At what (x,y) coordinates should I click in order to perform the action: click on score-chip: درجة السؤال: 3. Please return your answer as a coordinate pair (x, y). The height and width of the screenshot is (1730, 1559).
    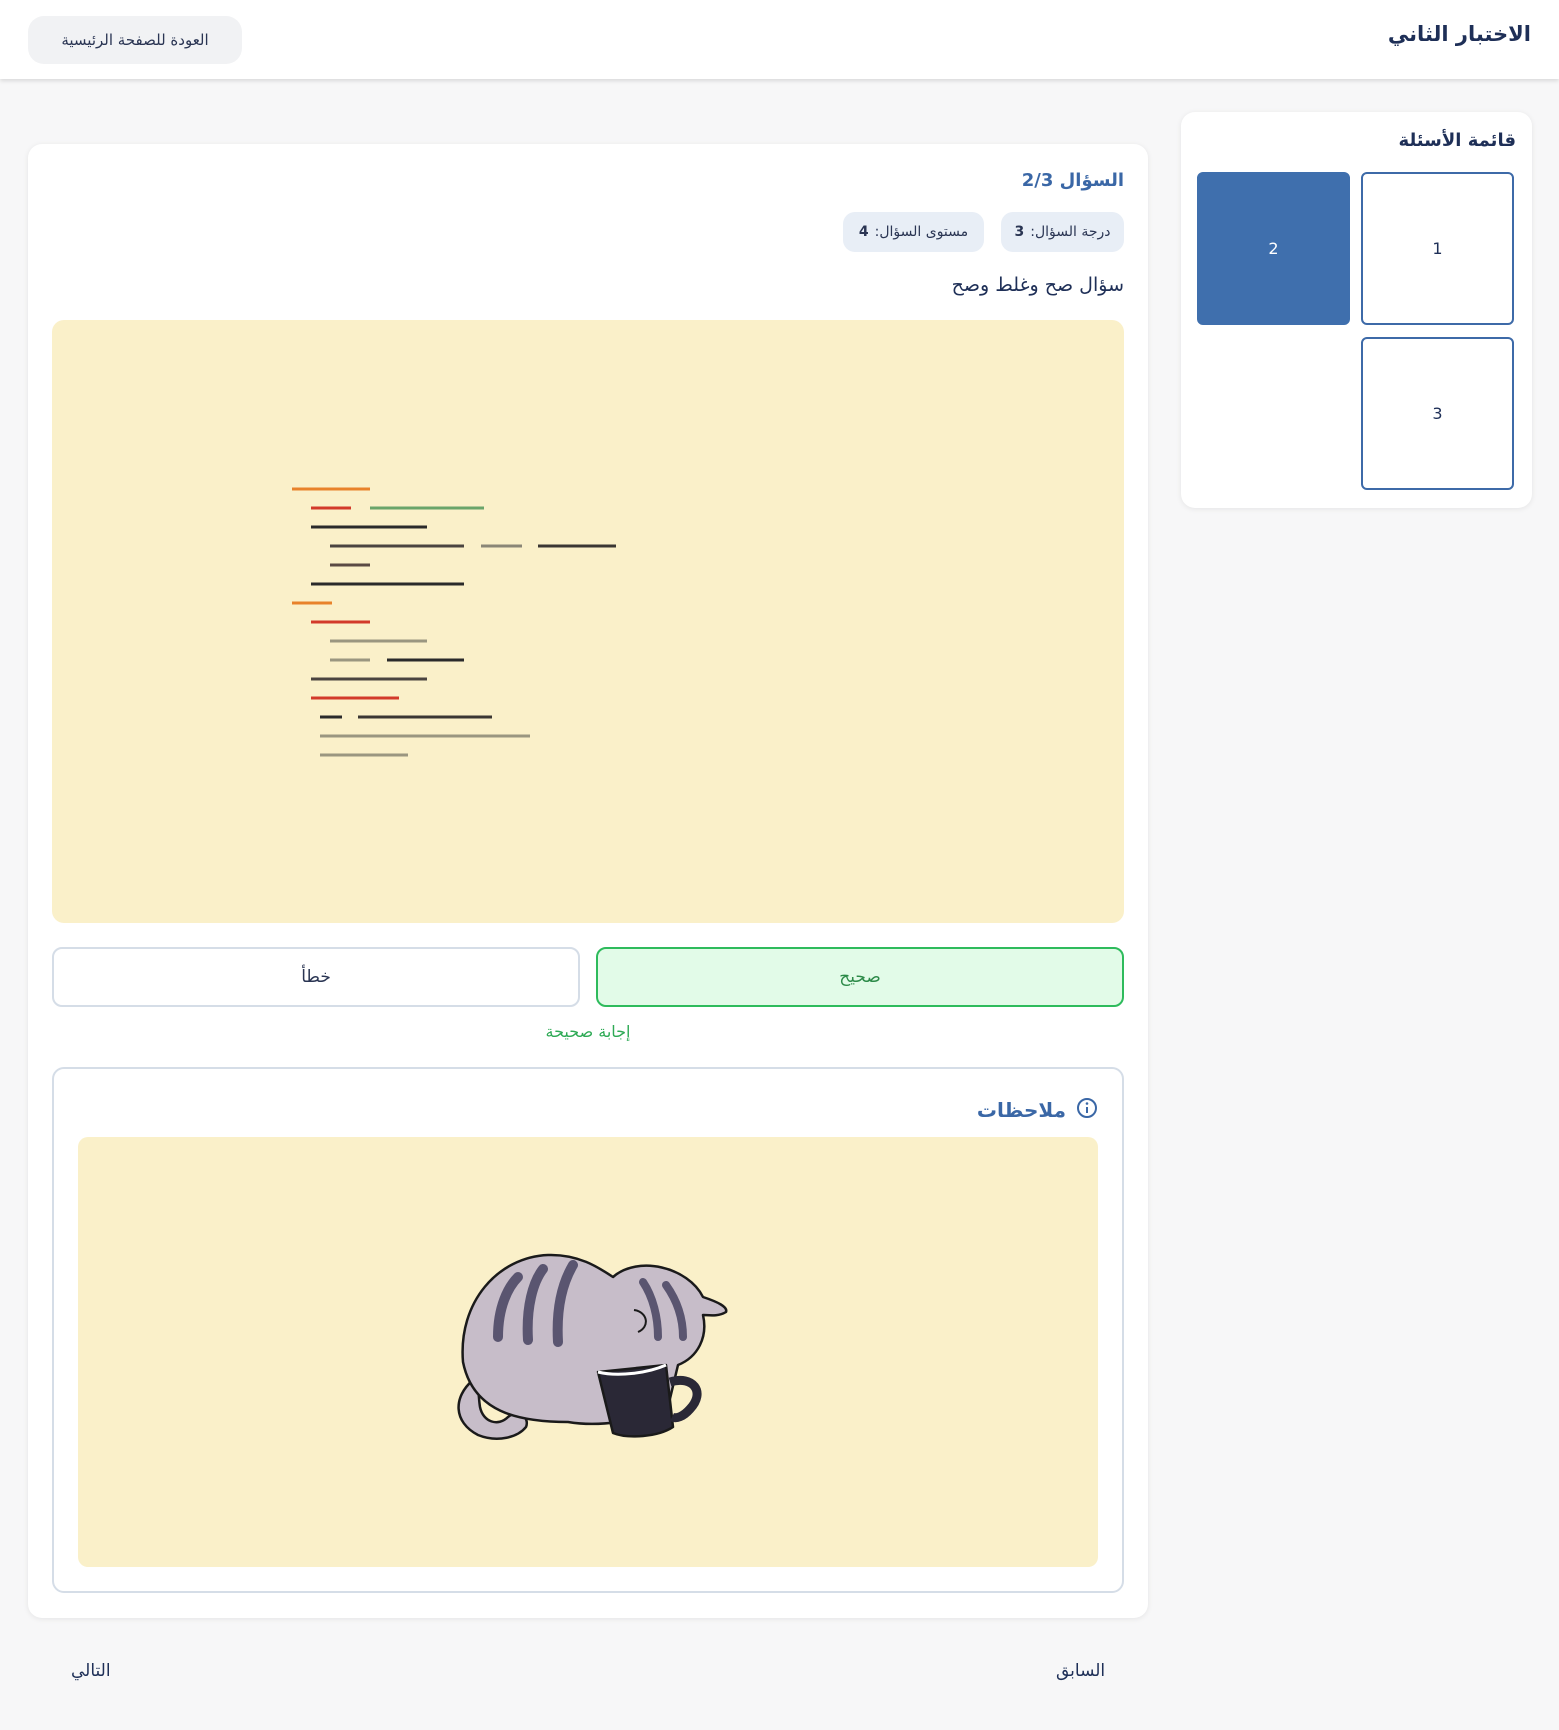
    Looking at the image, I should click on (1062, 232).